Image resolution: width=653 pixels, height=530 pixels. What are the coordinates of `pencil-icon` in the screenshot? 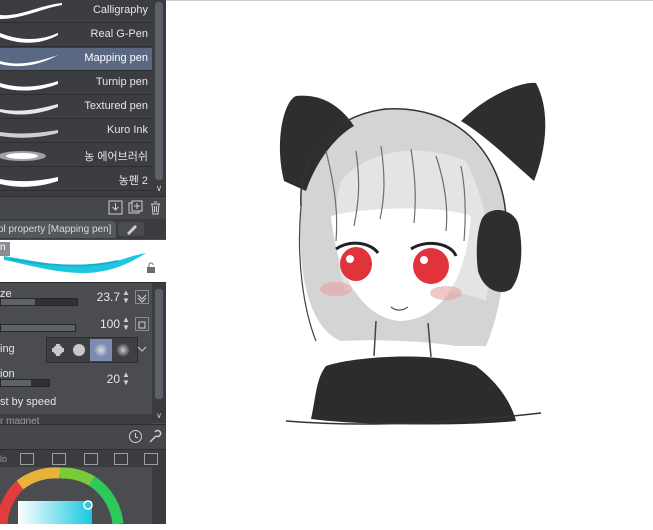 It's located at (131, 229).